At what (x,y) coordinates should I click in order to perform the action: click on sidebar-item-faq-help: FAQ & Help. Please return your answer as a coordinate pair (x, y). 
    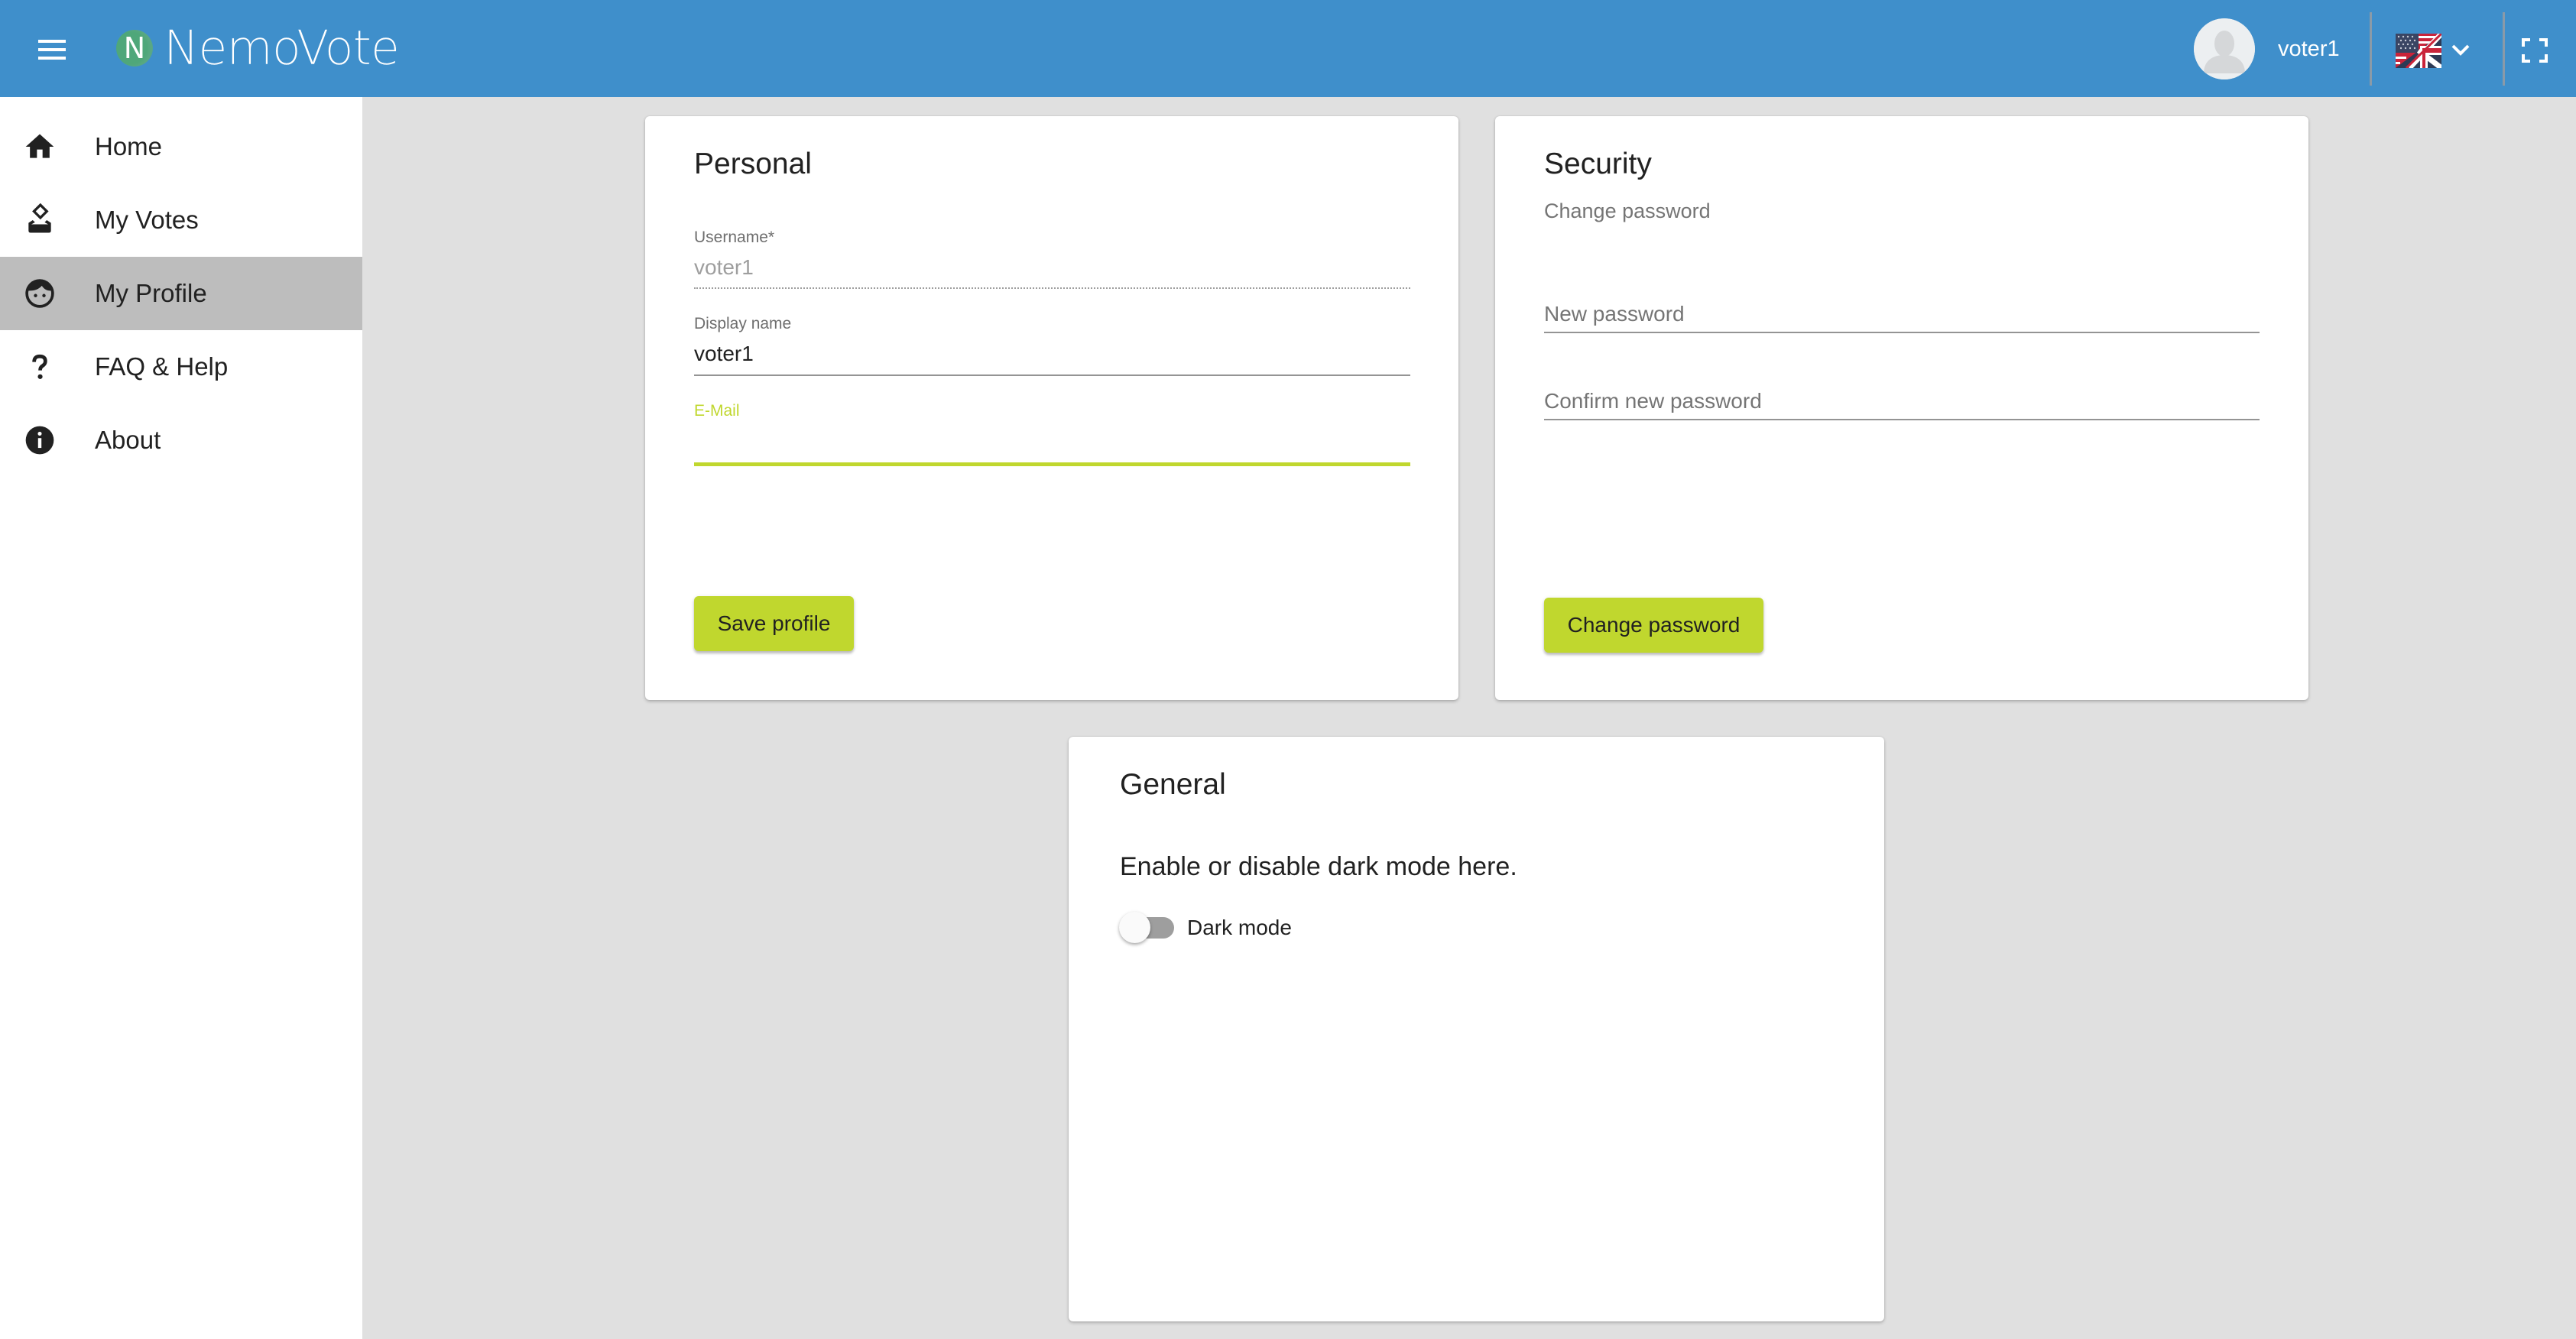
    Looking at the image, I should click on (181, 367).